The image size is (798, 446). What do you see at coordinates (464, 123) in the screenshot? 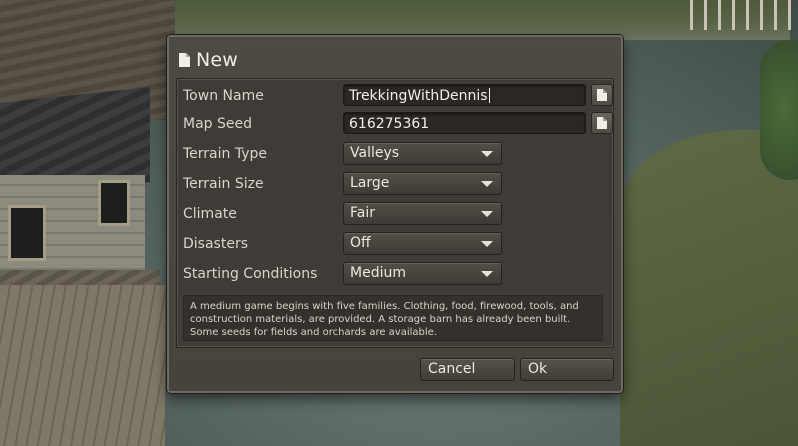
I see `map-seed-input: 616275361` at bounding box center [464, 123].